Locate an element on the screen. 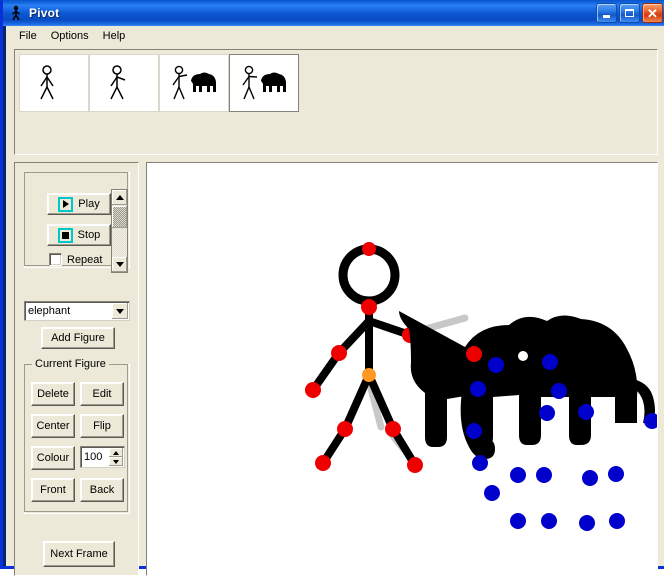  elephant-eye is located at coordinates (523, 356).